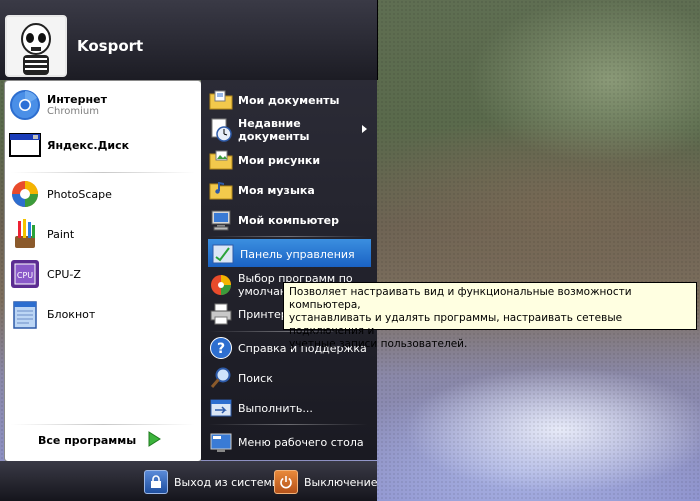  Describe the element at coordinates (41, 234) in the screenshot. I see `recent-item-paint: Paint` at that location.